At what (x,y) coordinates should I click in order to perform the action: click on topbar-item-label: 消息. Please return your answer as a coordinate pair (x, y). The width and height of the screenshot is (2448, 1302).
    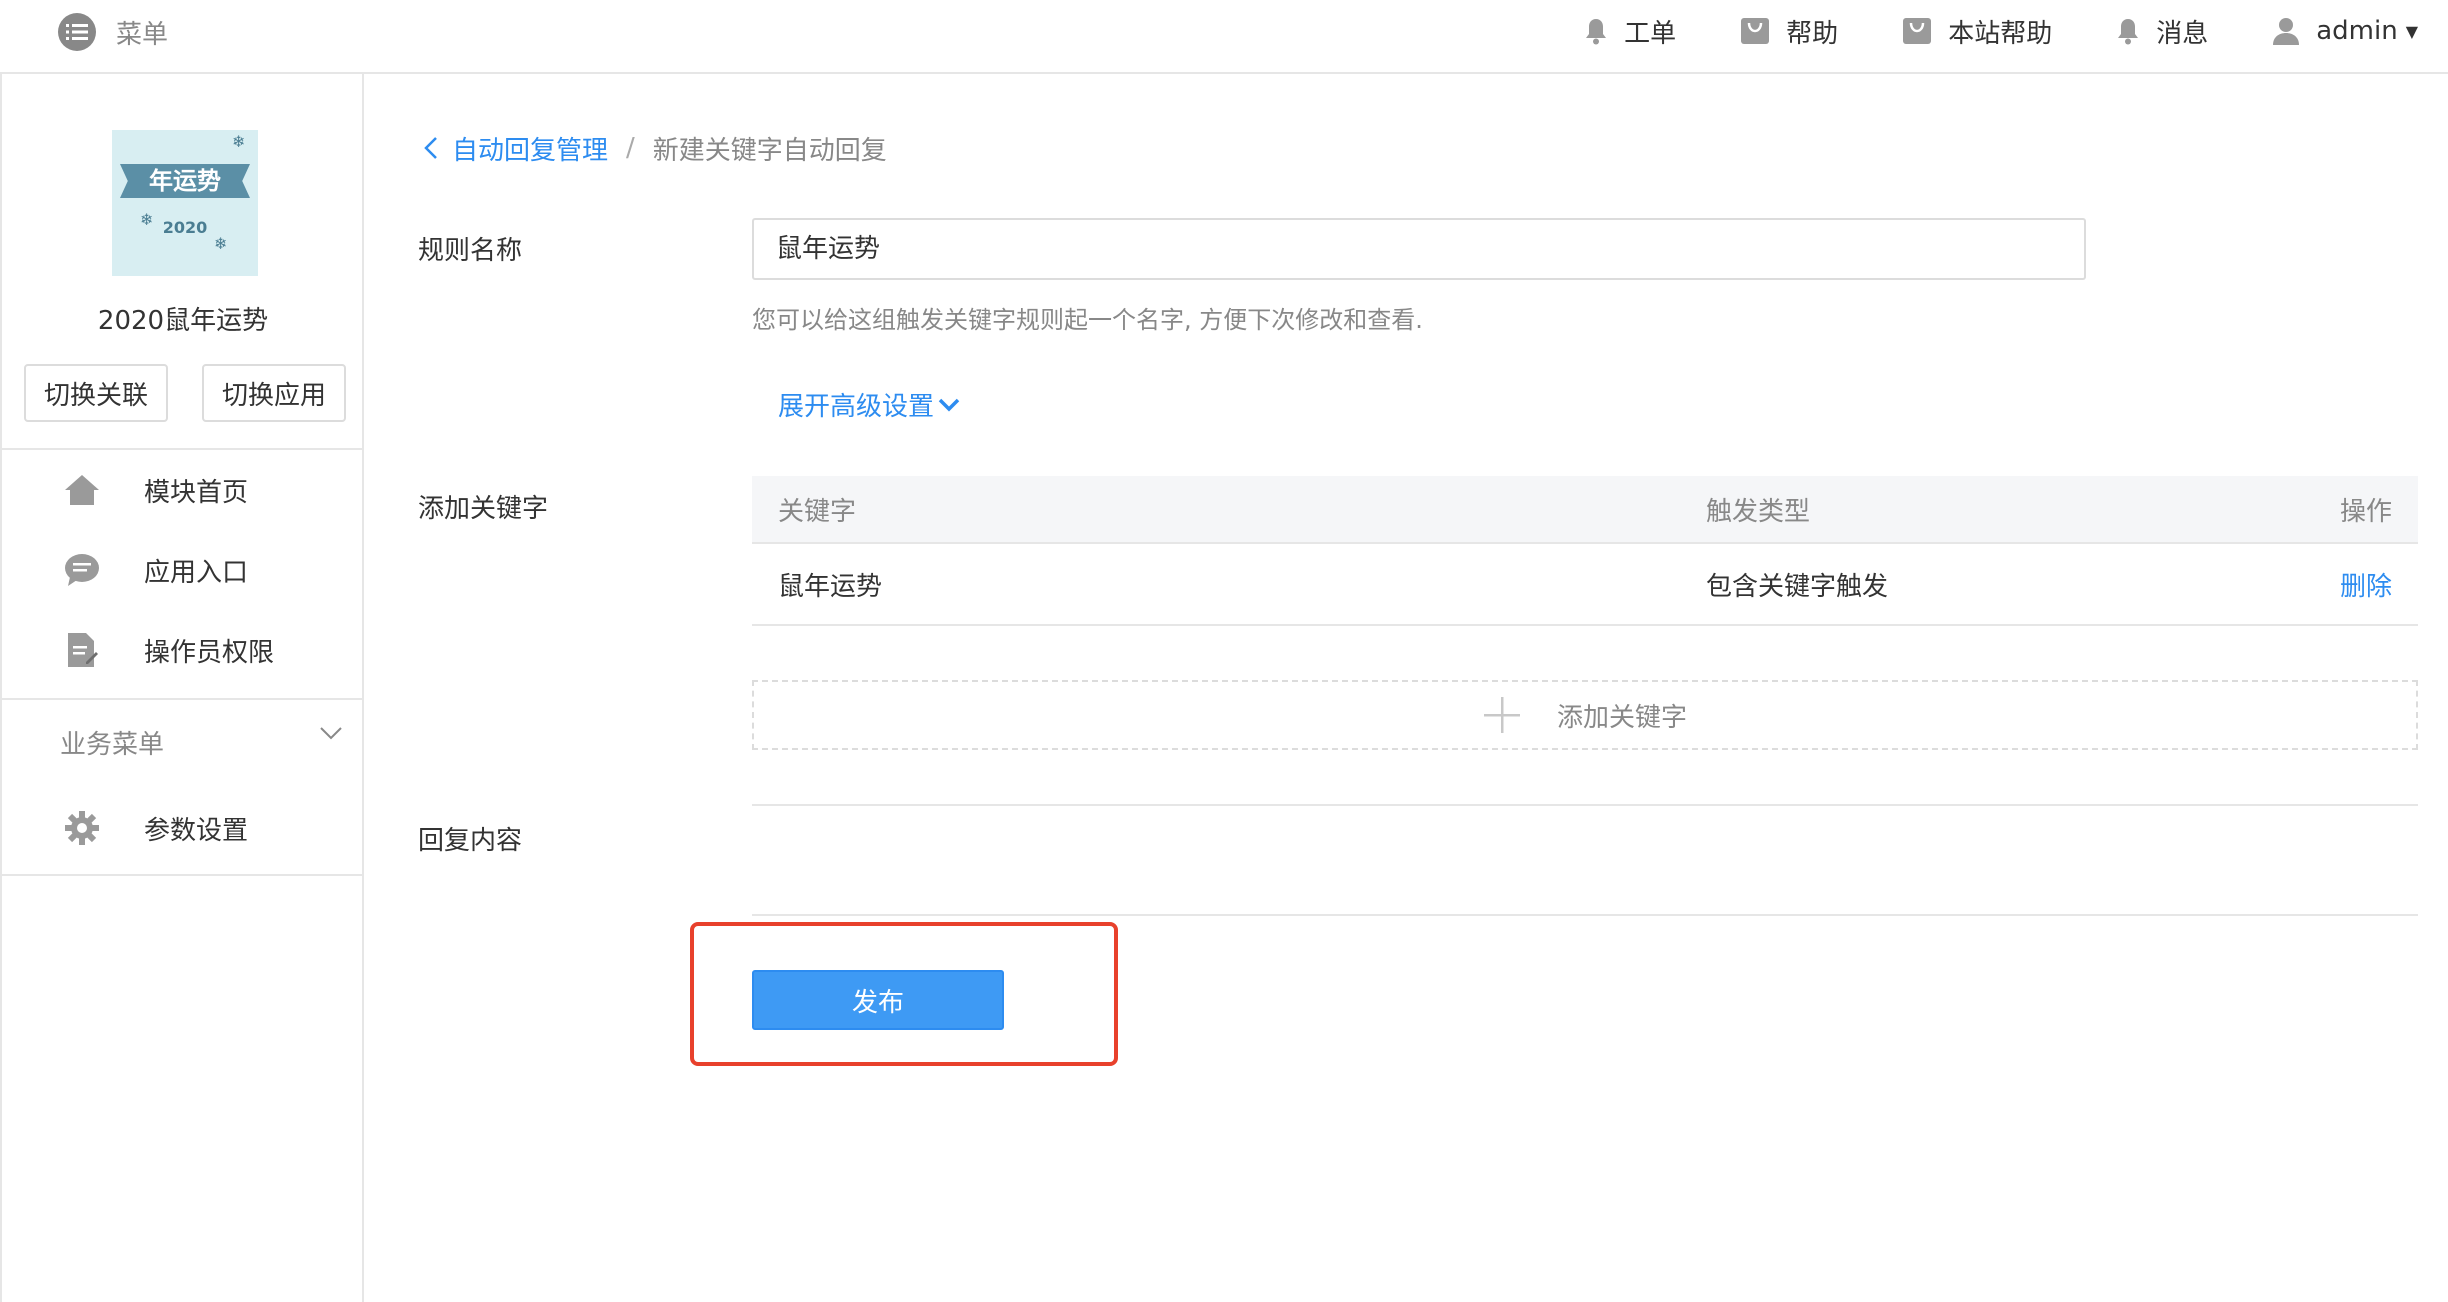
    Looking at the image, I should click on (2182, 33).